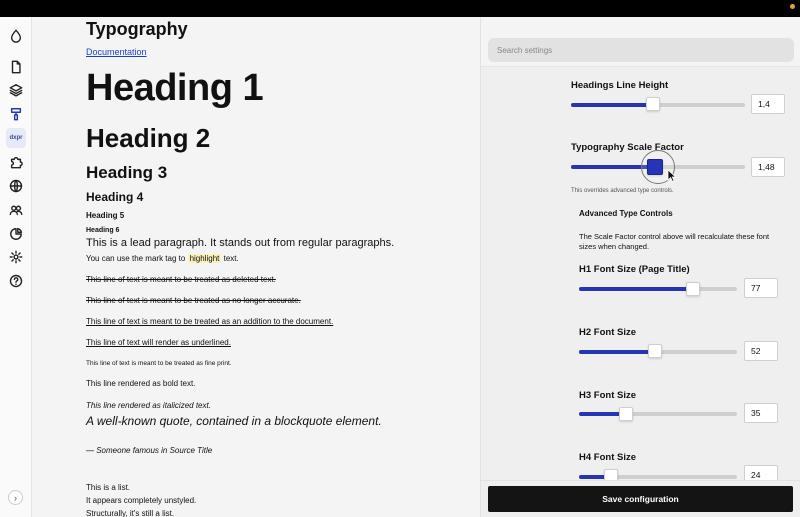 This screenshot has height=517, width=800. I want to click on drop-icon, so click(16, 36).